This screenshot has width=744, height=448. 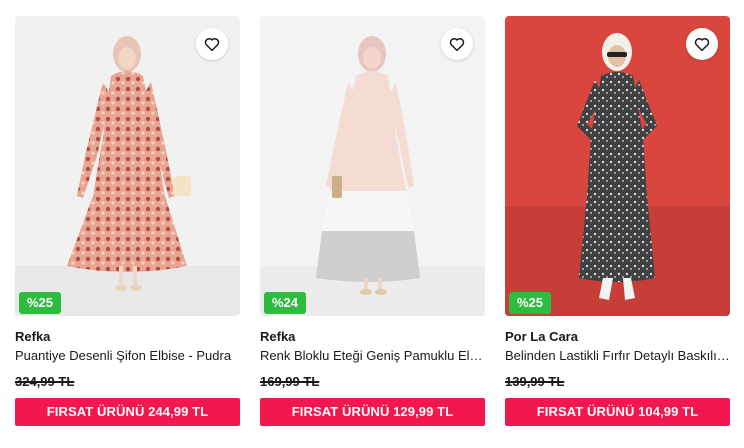 What do you see at coordinates (535, 381) in the screenshot?
I see `old-price: 139,99 TL` at bounding box center [535, 381].